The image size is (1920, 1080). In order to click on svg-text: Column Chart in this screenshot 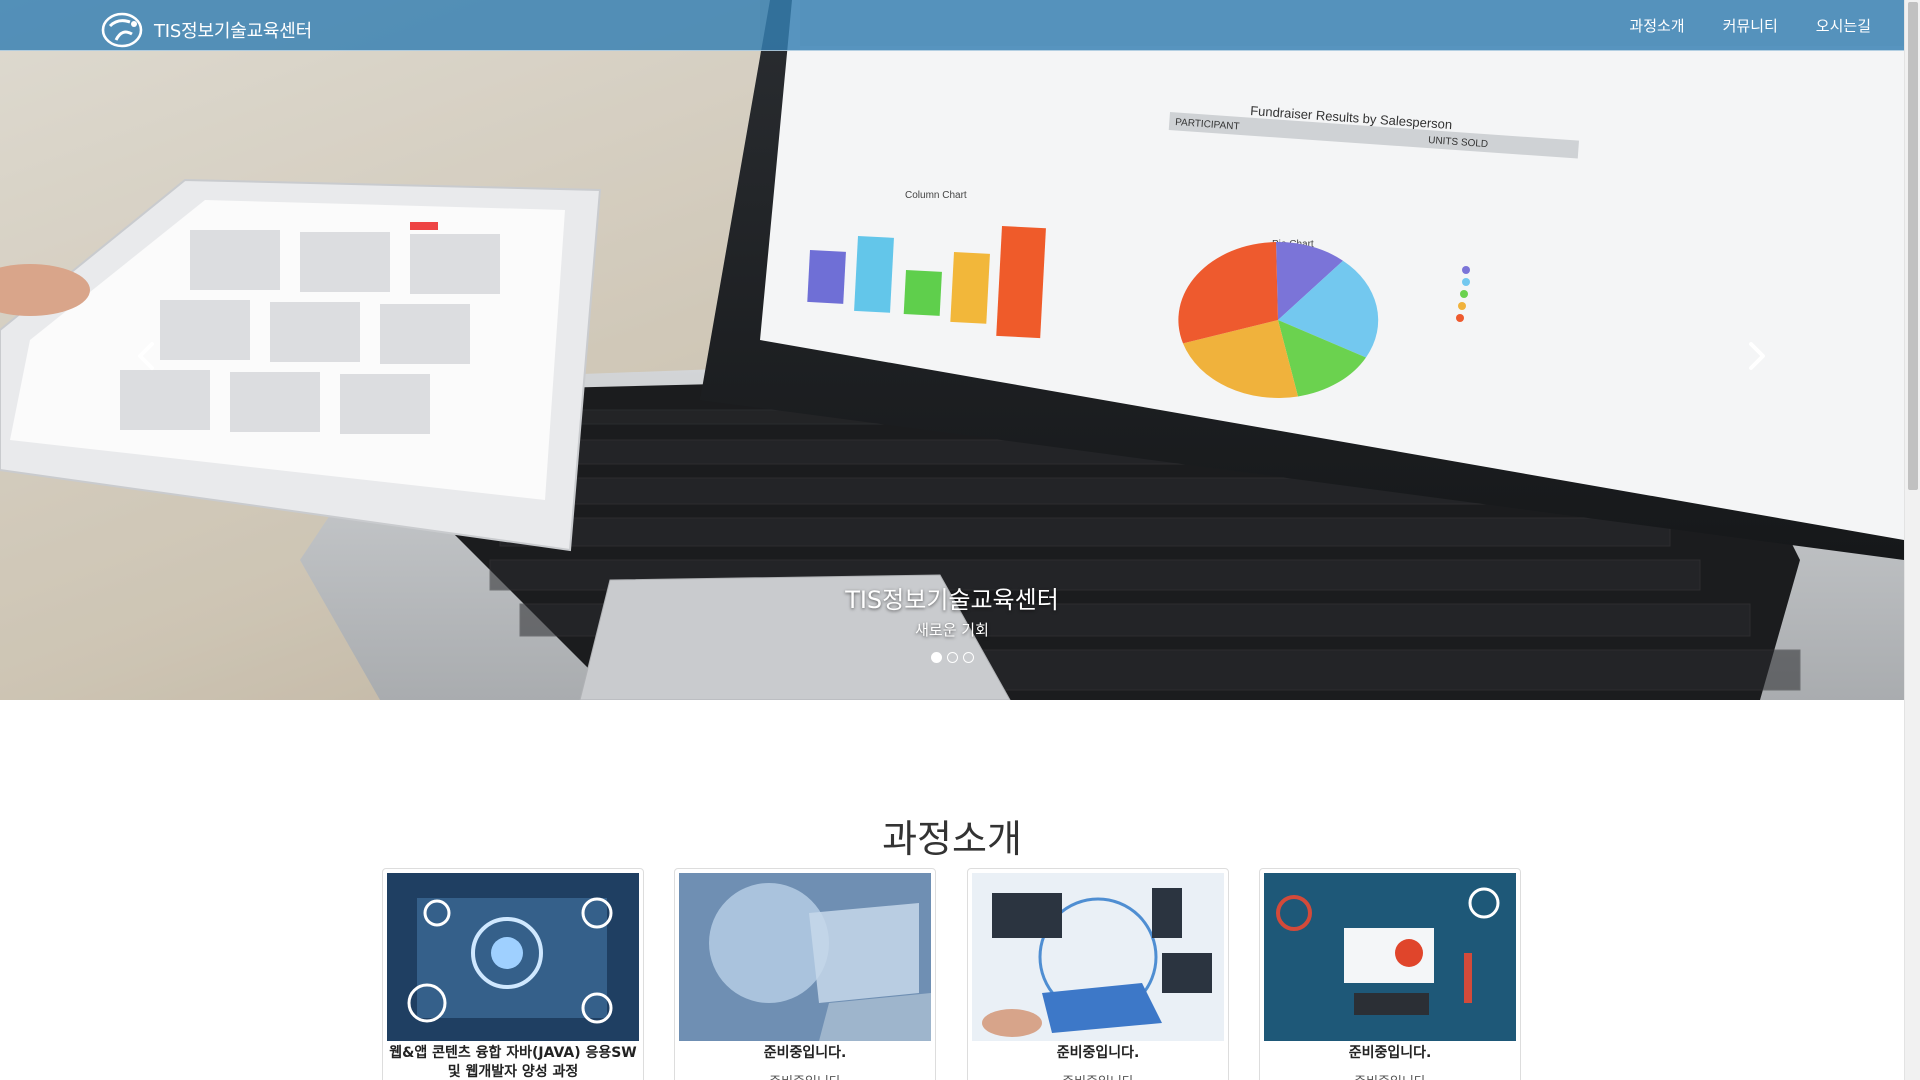, I will do `click(936, 195)`.